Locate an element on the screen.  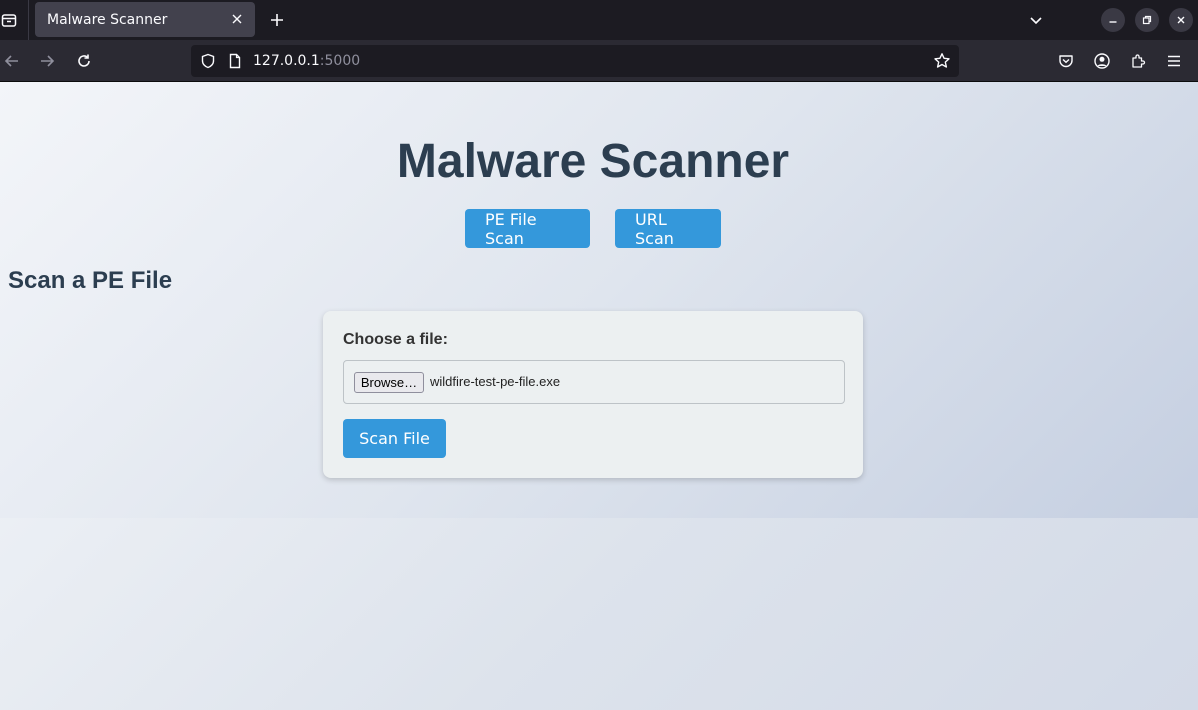
window-close-icon is located at coordinates (1181, 20).